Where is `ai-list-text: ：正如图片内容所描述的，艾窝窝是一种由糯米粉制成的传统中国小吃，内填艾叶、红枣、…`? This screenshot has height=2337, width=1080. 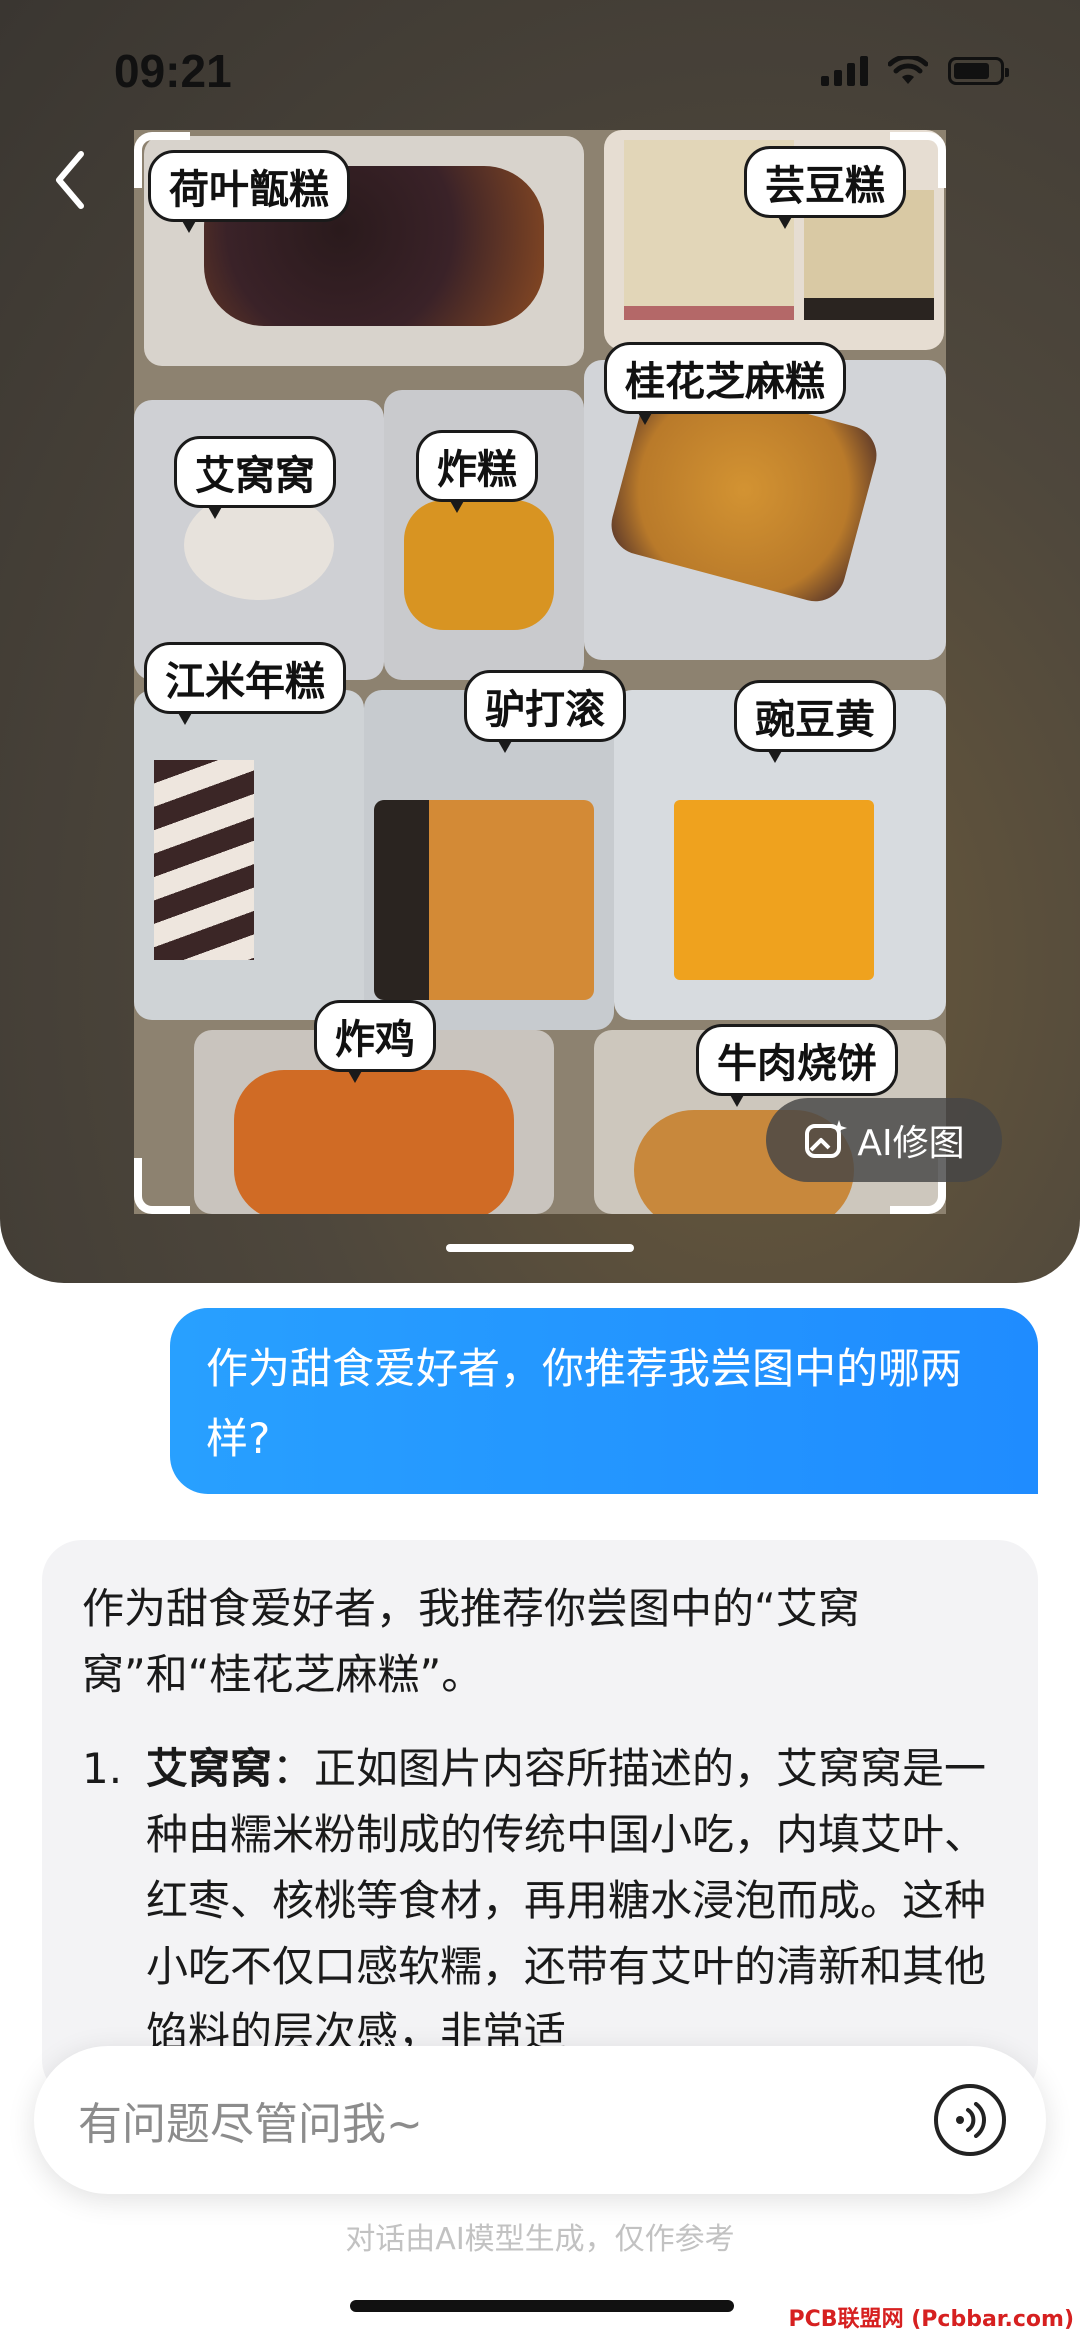
ai-list-text: ：正如图片内容所描述的，艾窝窝是一种由糯米粉制成的传统中国小吃，内填艾叶、红枣、… is located at coordinates (566, 1900).